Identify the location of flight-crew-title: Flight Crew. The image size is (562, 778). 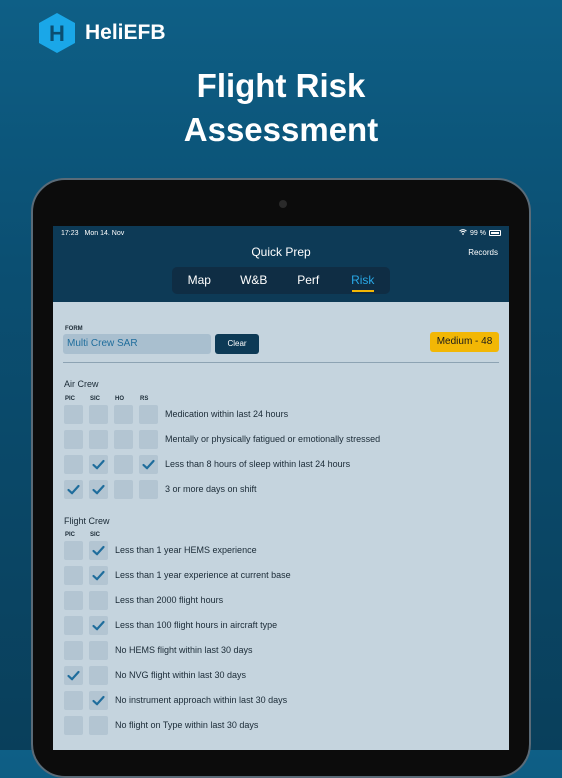
(87, 521).